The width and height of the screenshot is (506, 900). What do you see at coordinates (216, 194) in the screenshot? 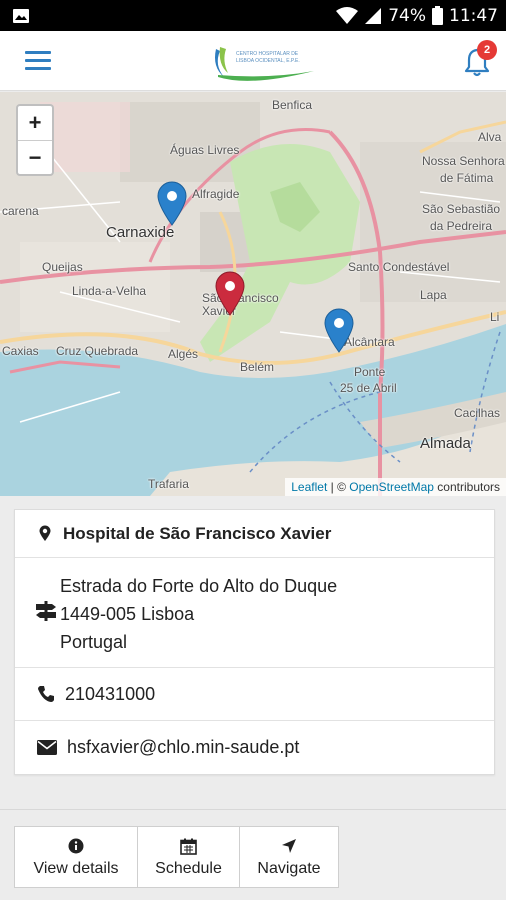
I see `map-label-alfragide: Alfragide` at bounding box center [216, 194].